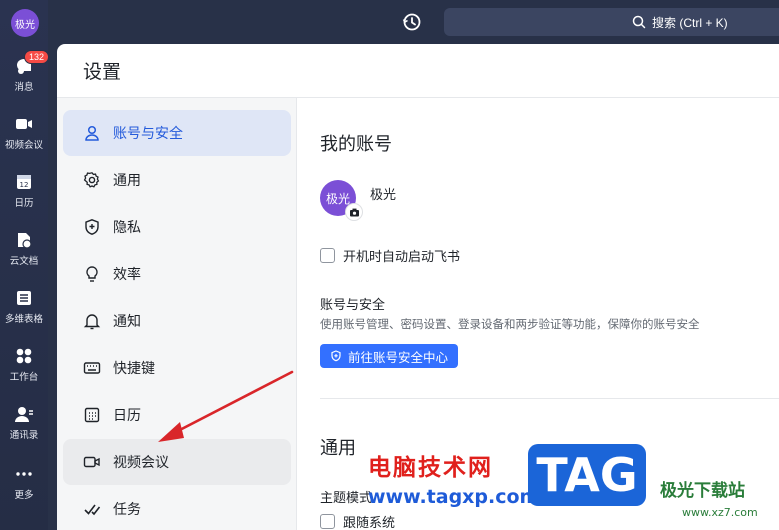  Describe the element at coordinates (23, 319) in the screenshot. I see `rail-label: 多维表格` at that location.